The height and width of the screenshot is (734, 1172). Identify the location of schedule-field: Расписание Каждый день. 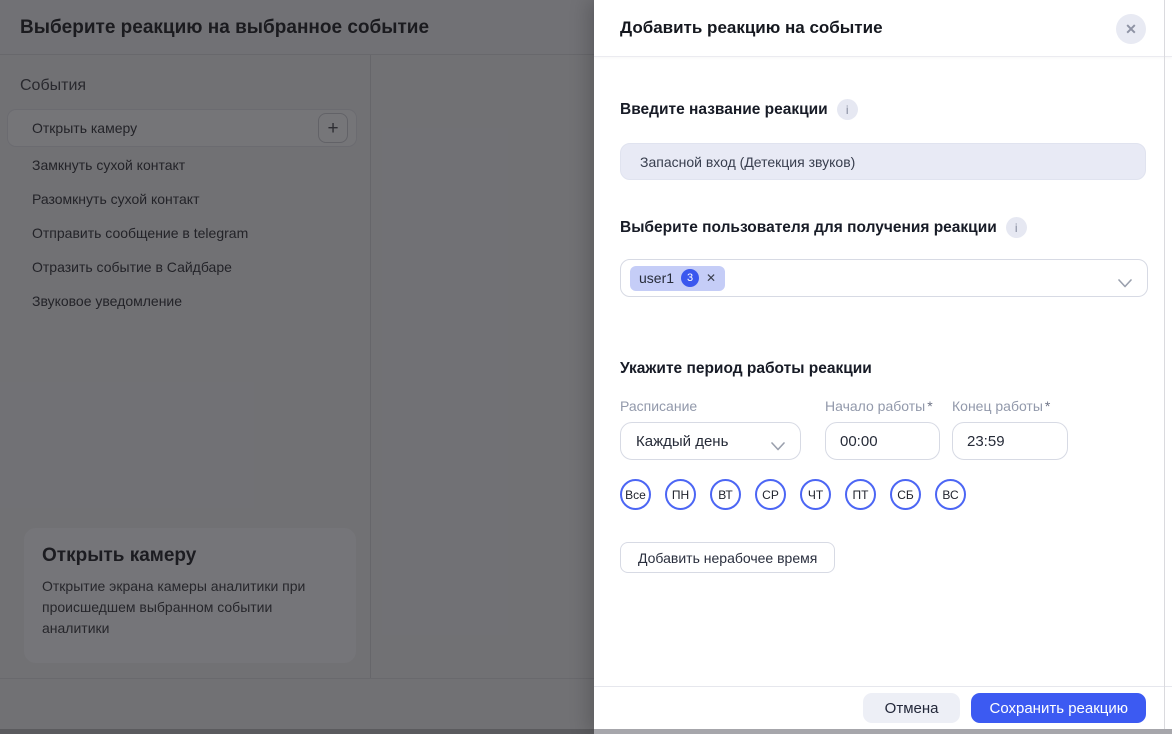
(710, 429).